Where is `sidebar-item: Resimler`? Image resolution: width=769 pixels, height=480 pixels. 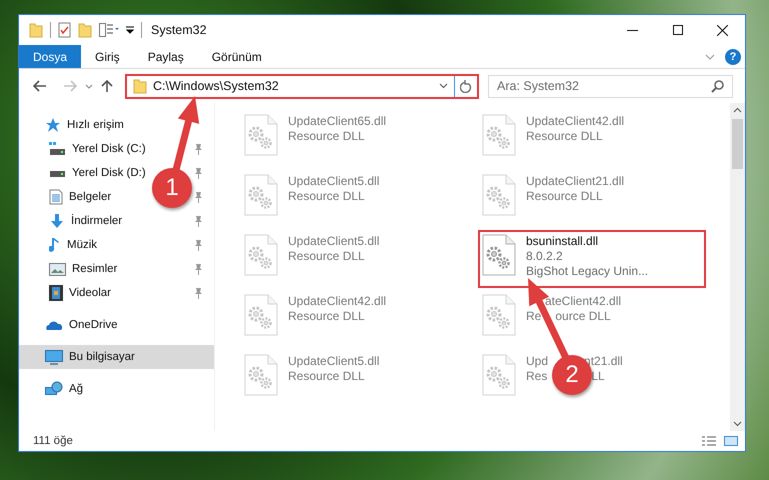
sidebar-item: Resimler is located at coordinates (68, 269).